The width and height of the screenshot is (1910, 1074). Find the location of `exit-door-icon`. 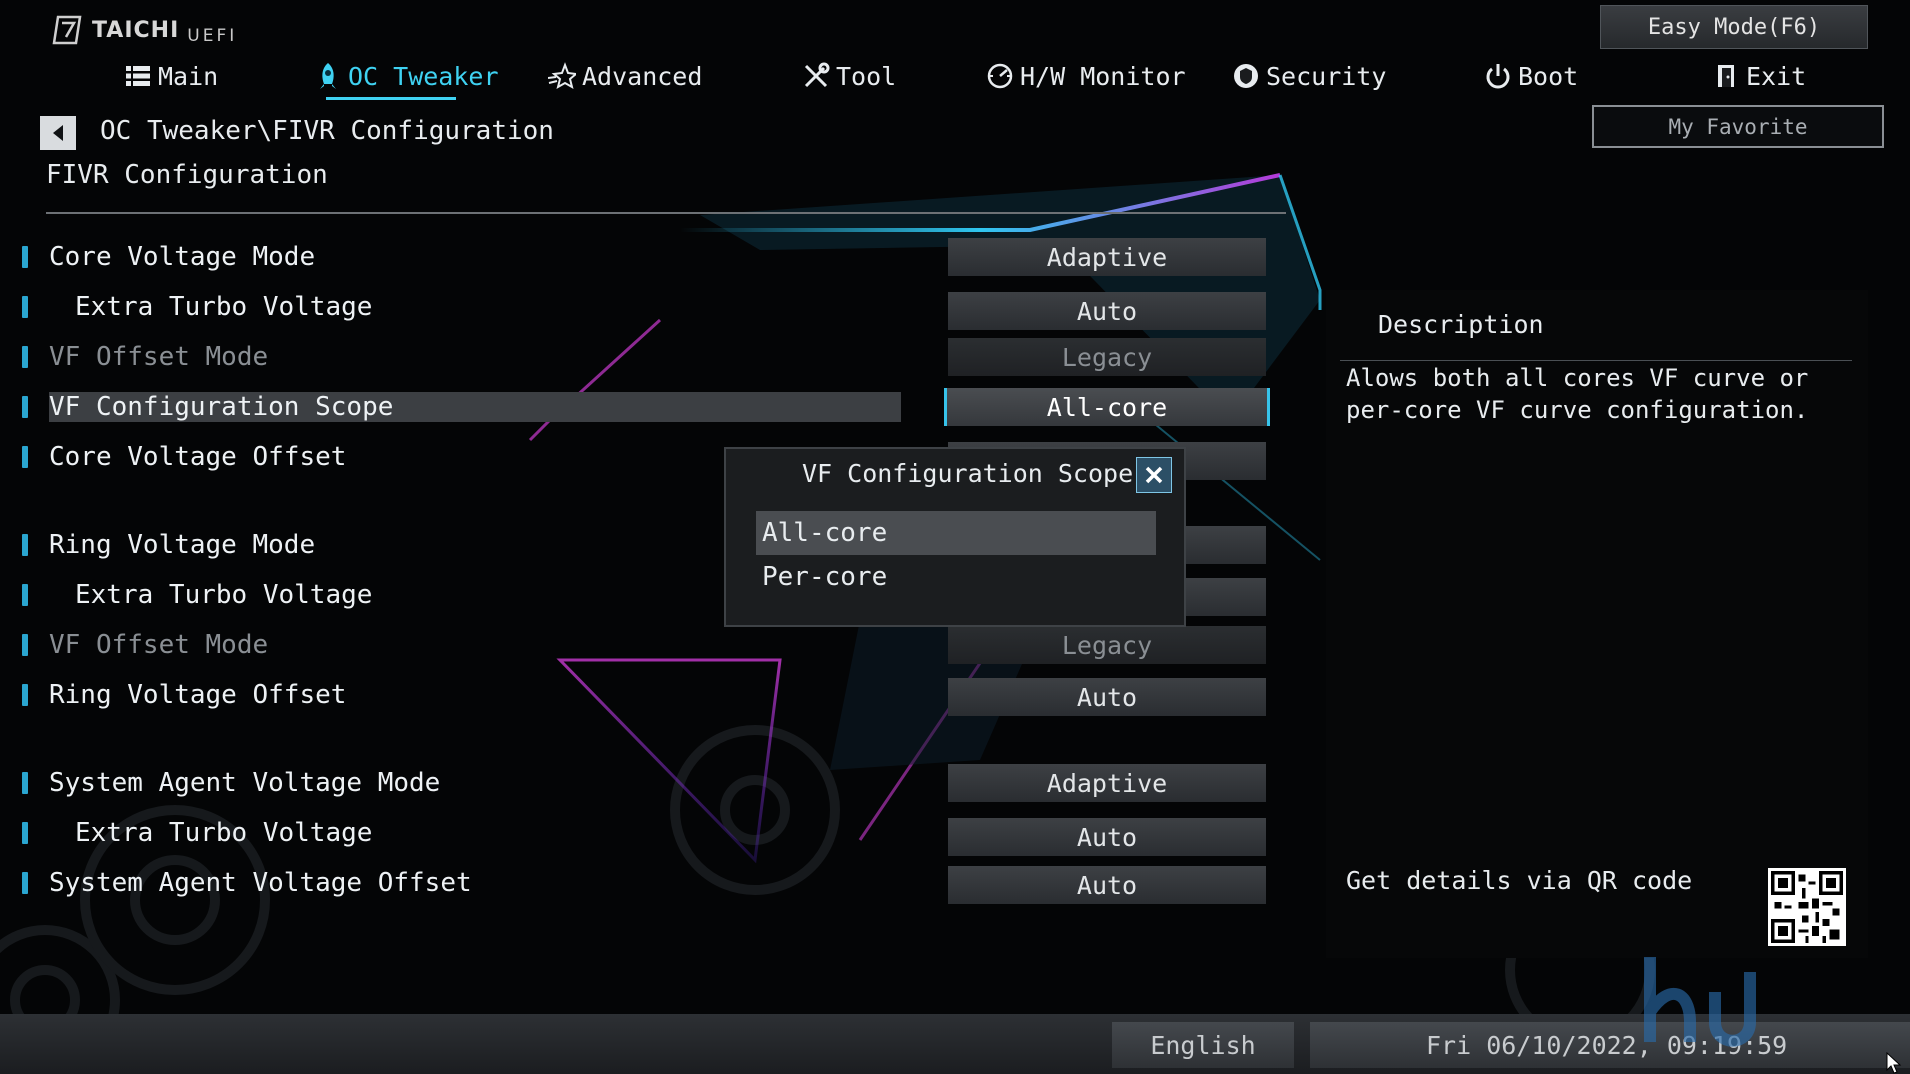

exit-door-icon is located at coordinates (1726, 76).